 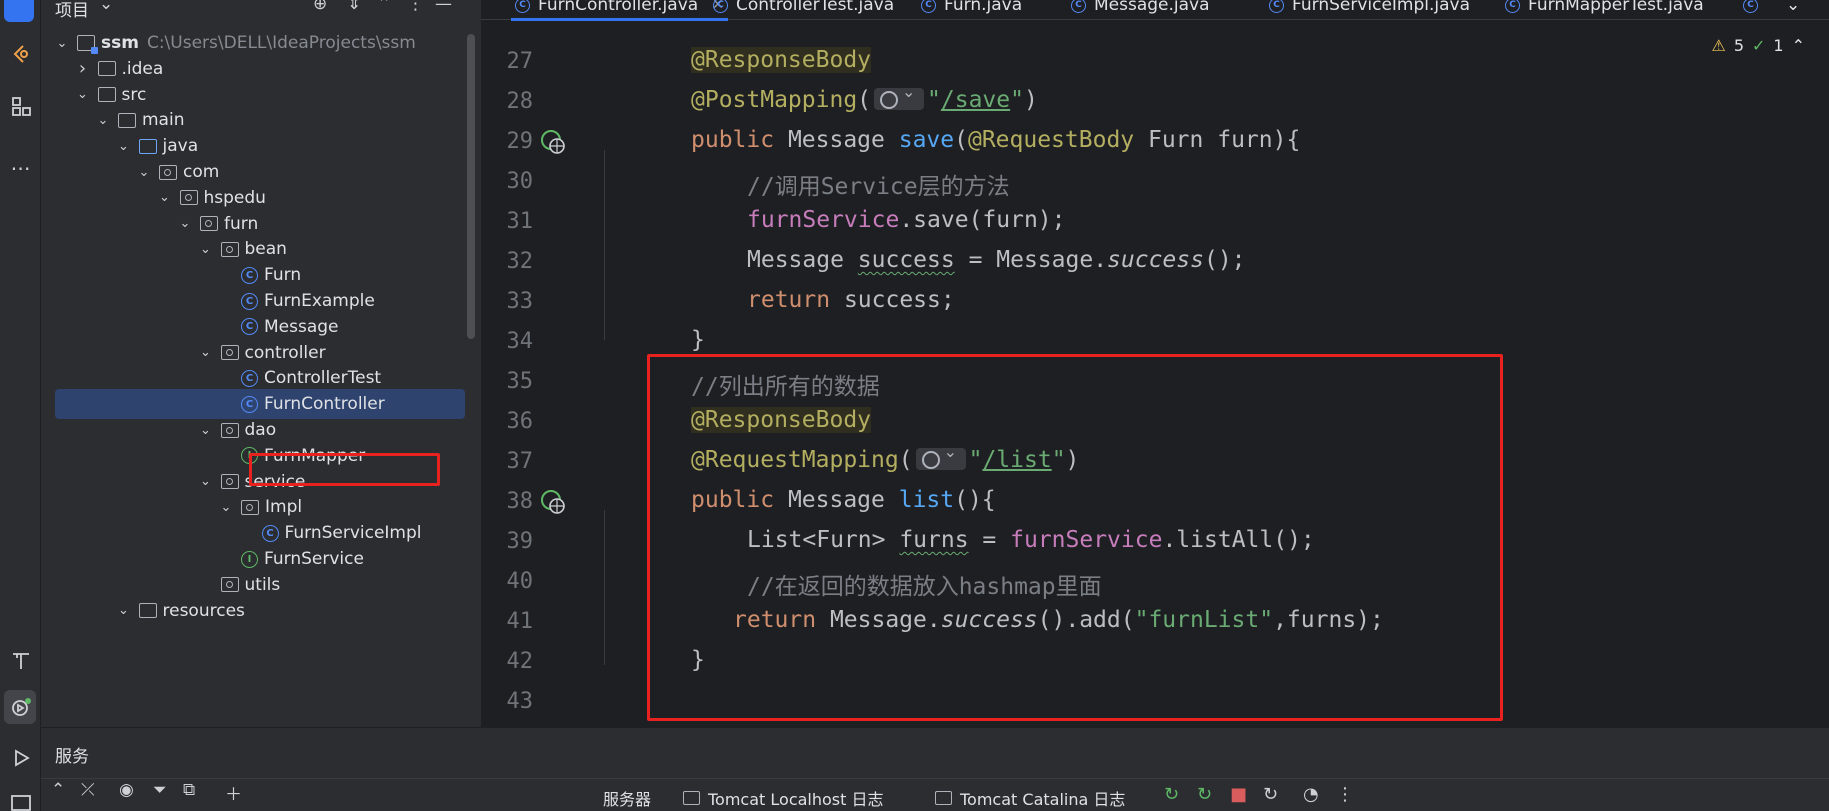 What do you see at coordinates (188, 198) in the screenshot?
I see `package-icon` at bounding box center [188, 198].